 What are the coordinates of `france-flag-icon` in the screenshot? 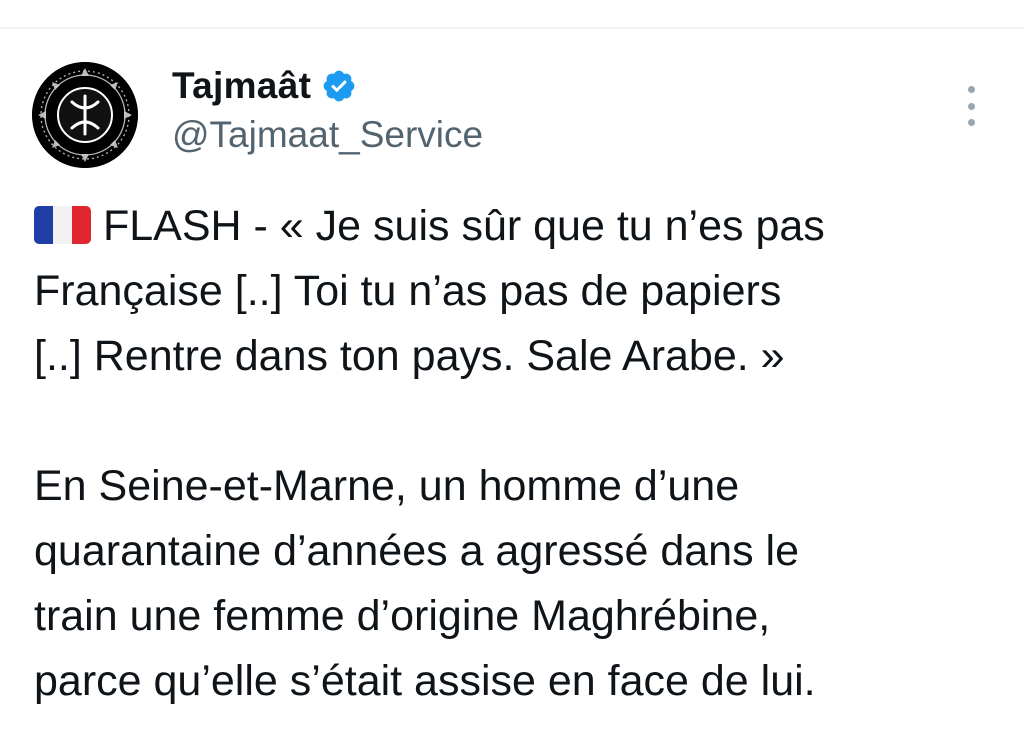 It's located at (62, 225).